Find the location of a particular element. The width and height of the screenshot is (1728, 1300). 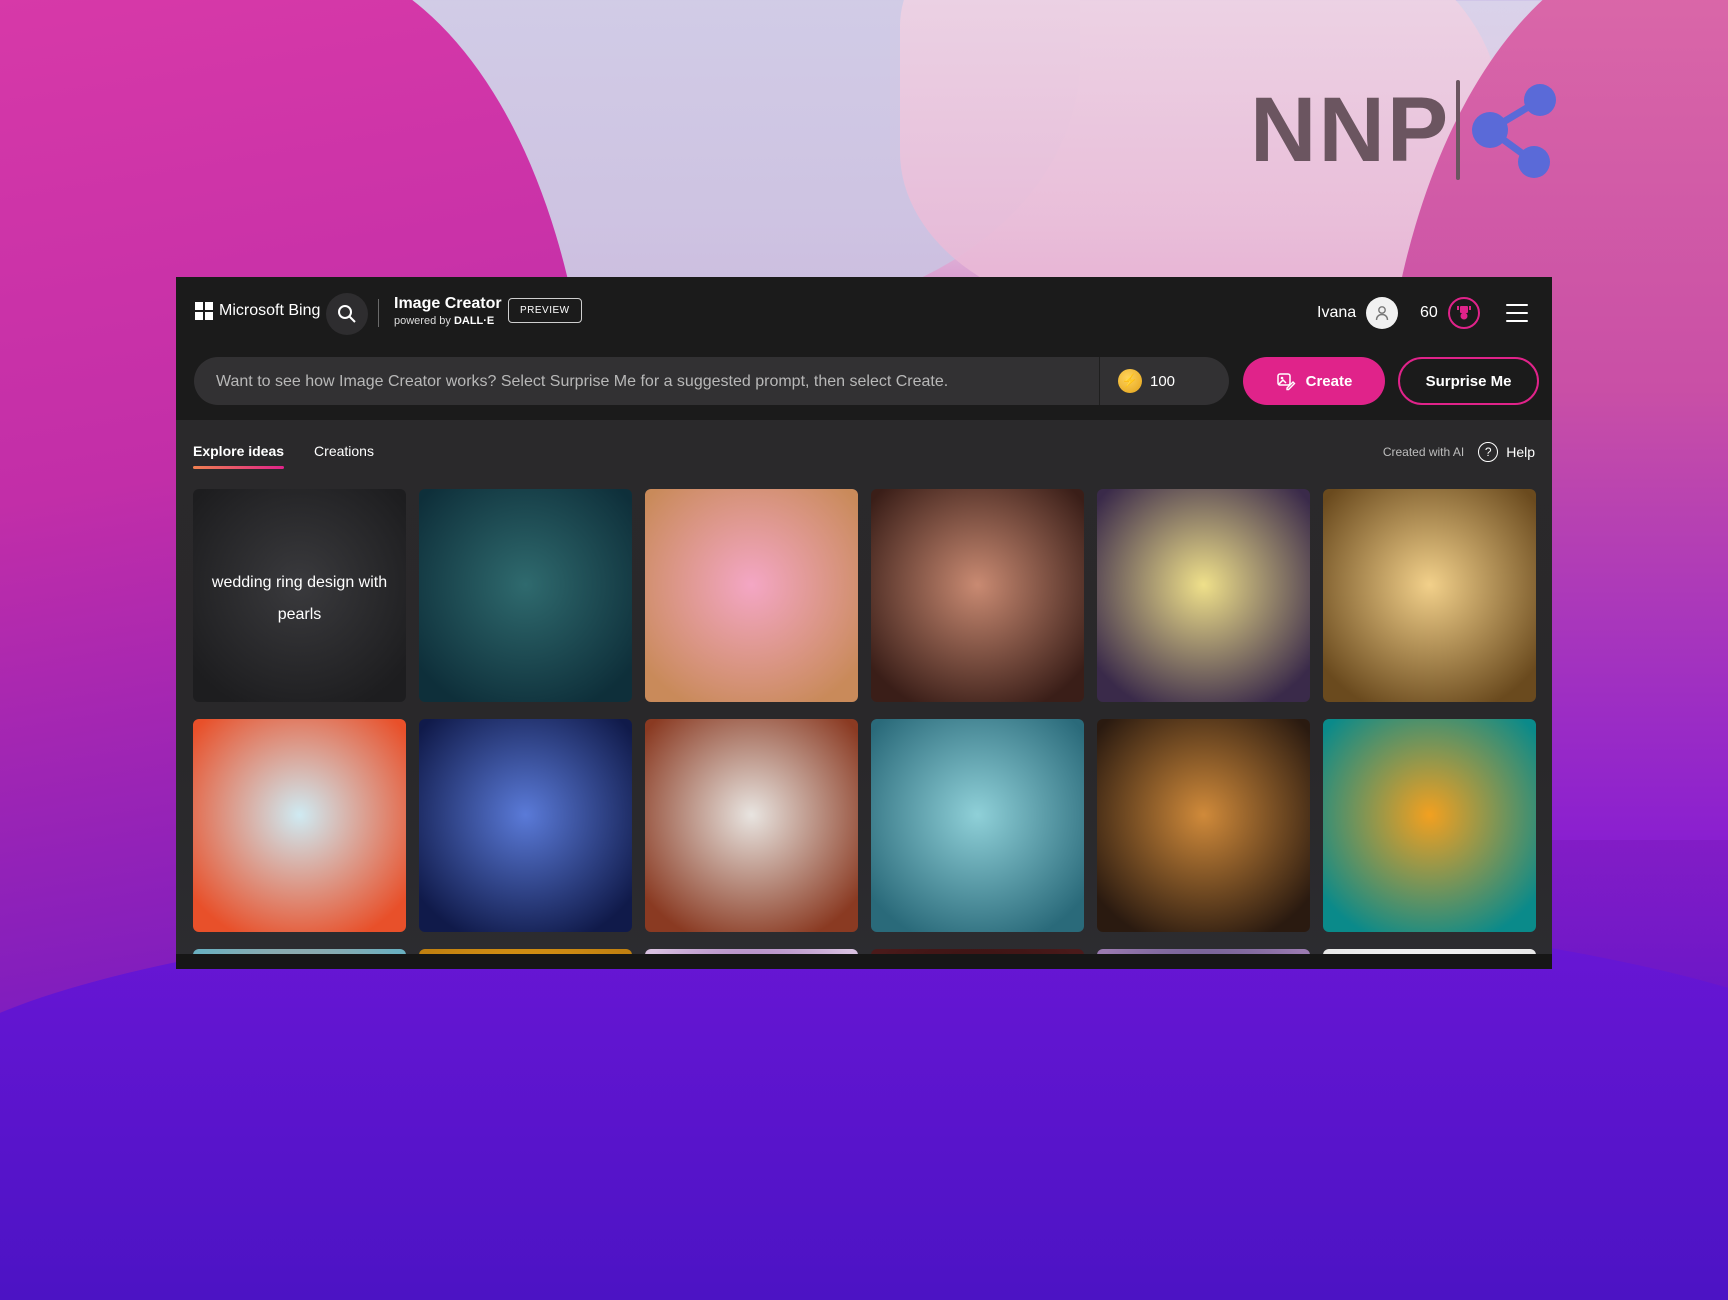

avatar is located at coordinates (1382, 313).